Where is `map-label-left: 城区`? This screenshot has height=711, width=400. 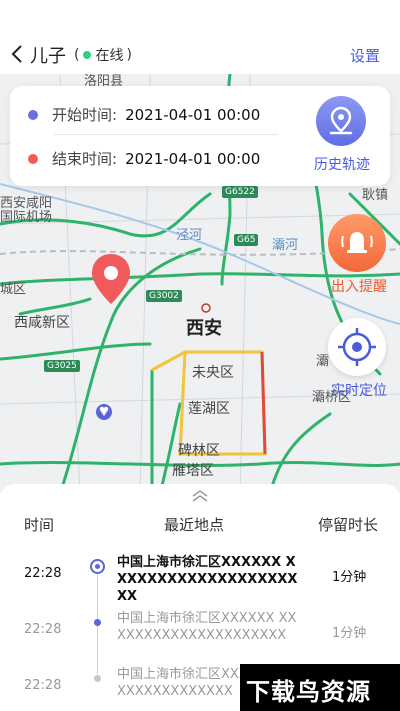 map-label-left: 城区 is located at coordinates (13, 289).